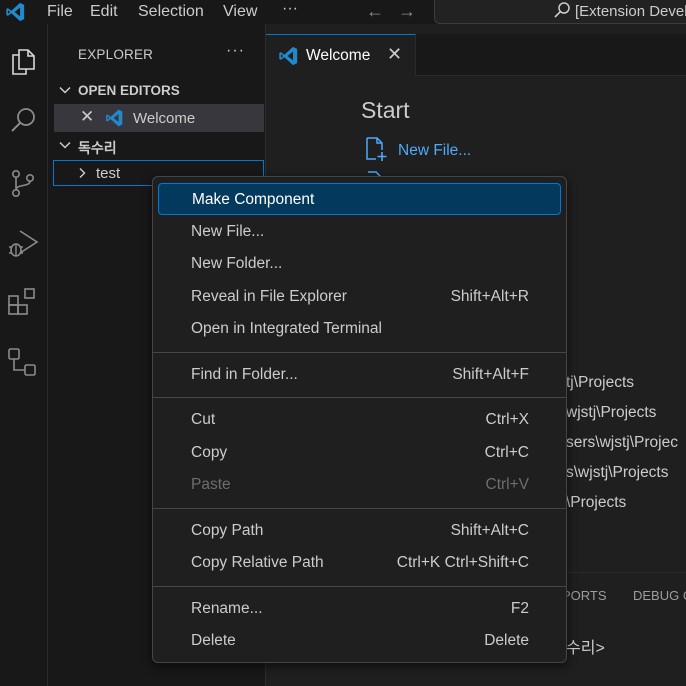 The image size is (686, 686). What do you see at coordinates (359, 485) in the screenshot?
I see `menu-item-paste: Paste Ctrl+V` at bounding box center [359, 485].